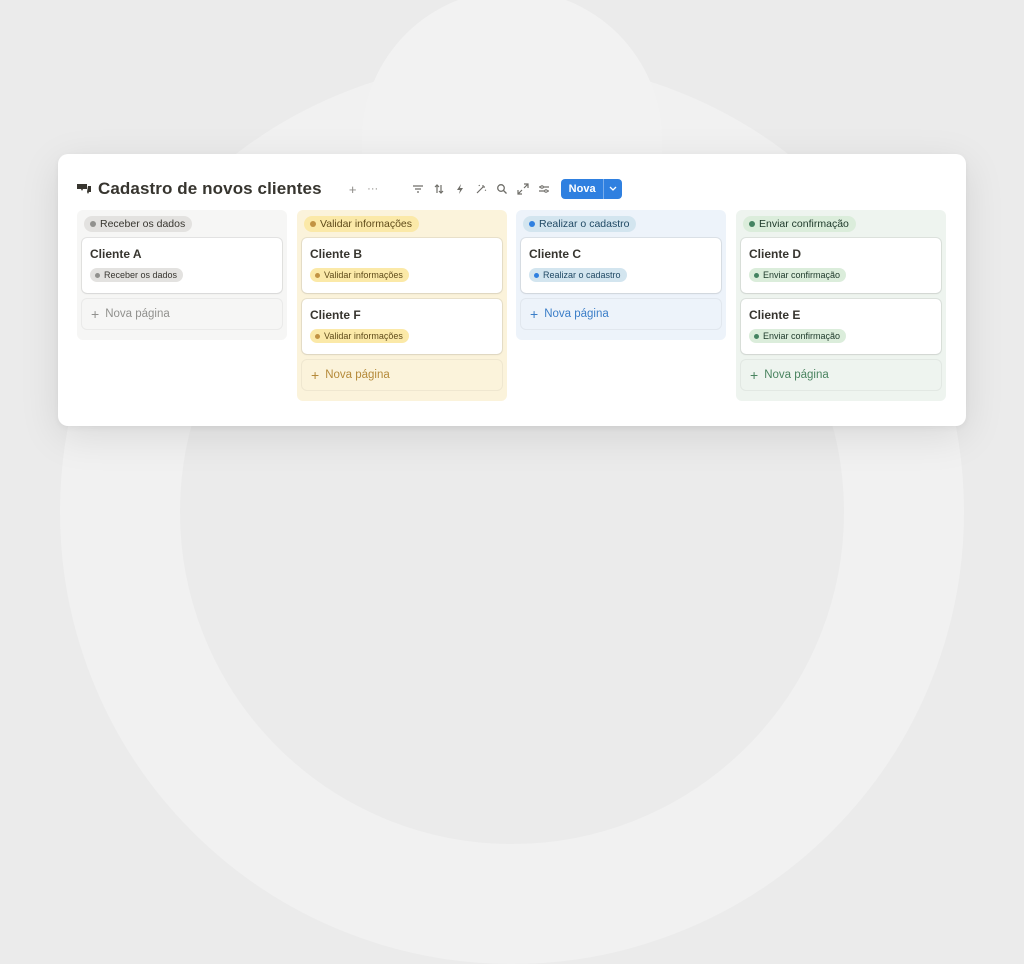 This screenshot has width=1024, height=964. I want to click on column-status-pill: Receber os dados, so click(138, 224).